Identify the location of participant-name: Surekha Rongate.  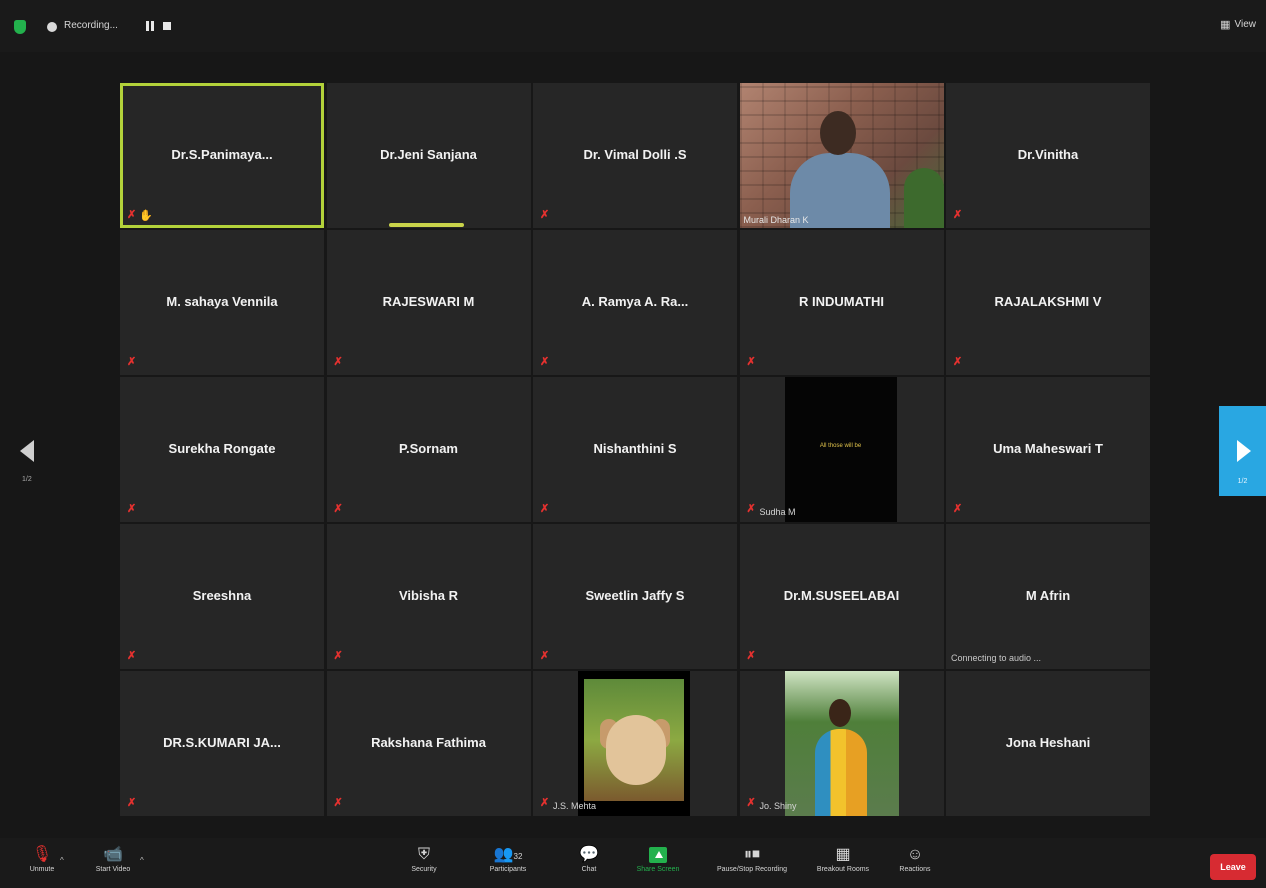
(222, 448).